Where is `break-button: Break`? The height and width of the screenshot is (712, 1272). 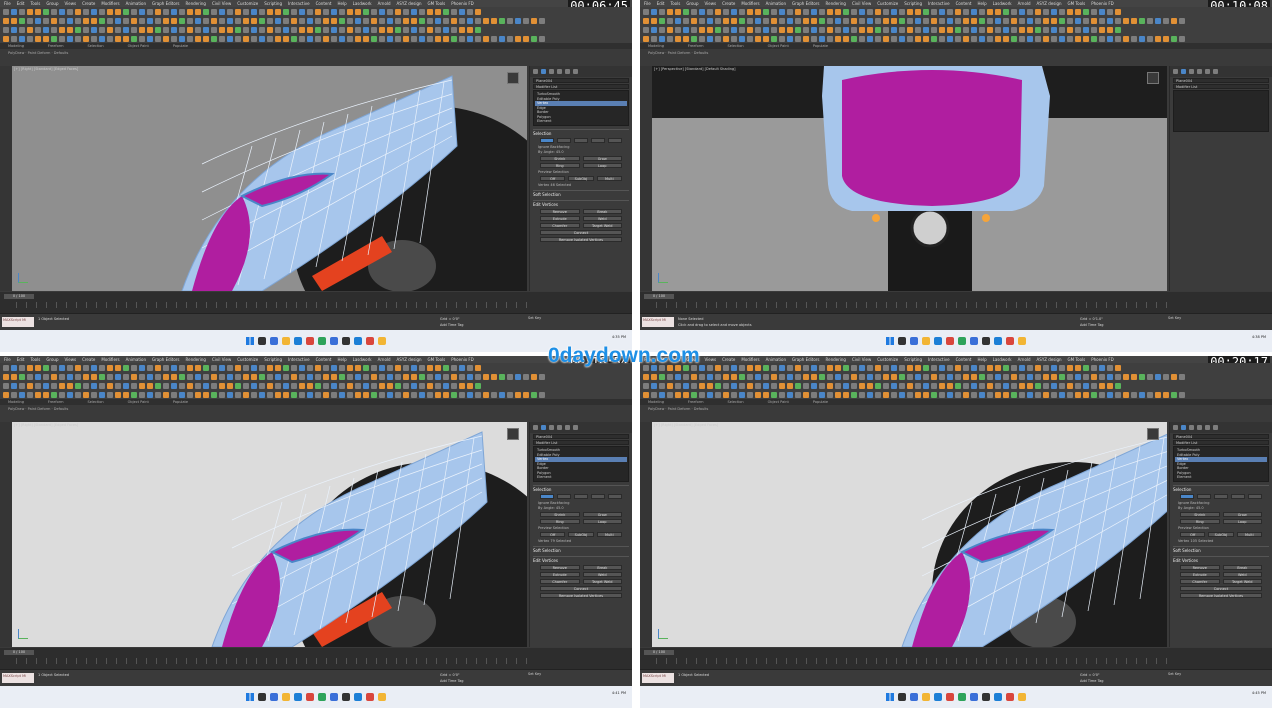 break-button: Break is located at coordinates (602, 567).